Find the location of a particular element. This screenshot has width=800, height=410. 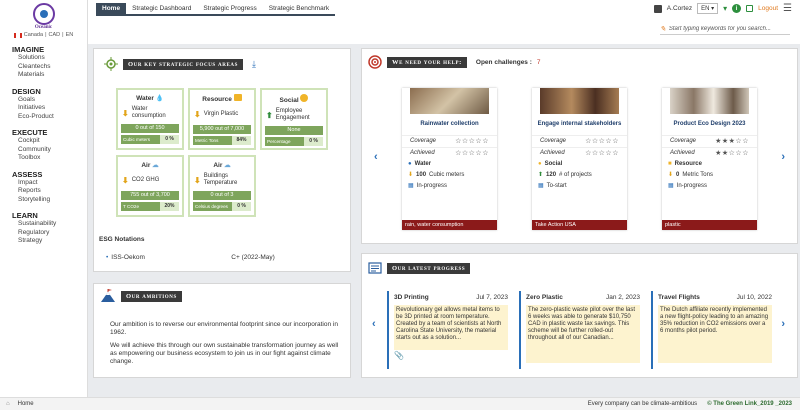

search-input is located at coordinates (727, 29).